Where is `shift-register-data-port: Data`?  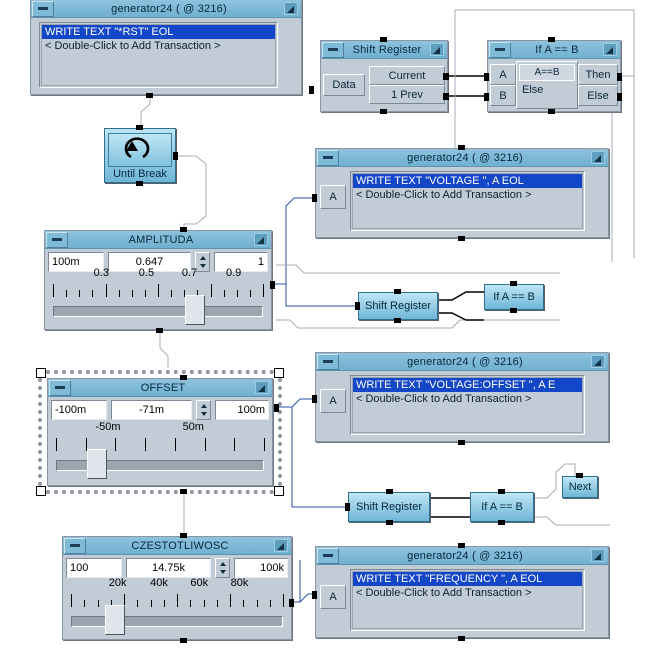 shift-register-data-port: Data is located at coordinates (344, 85).